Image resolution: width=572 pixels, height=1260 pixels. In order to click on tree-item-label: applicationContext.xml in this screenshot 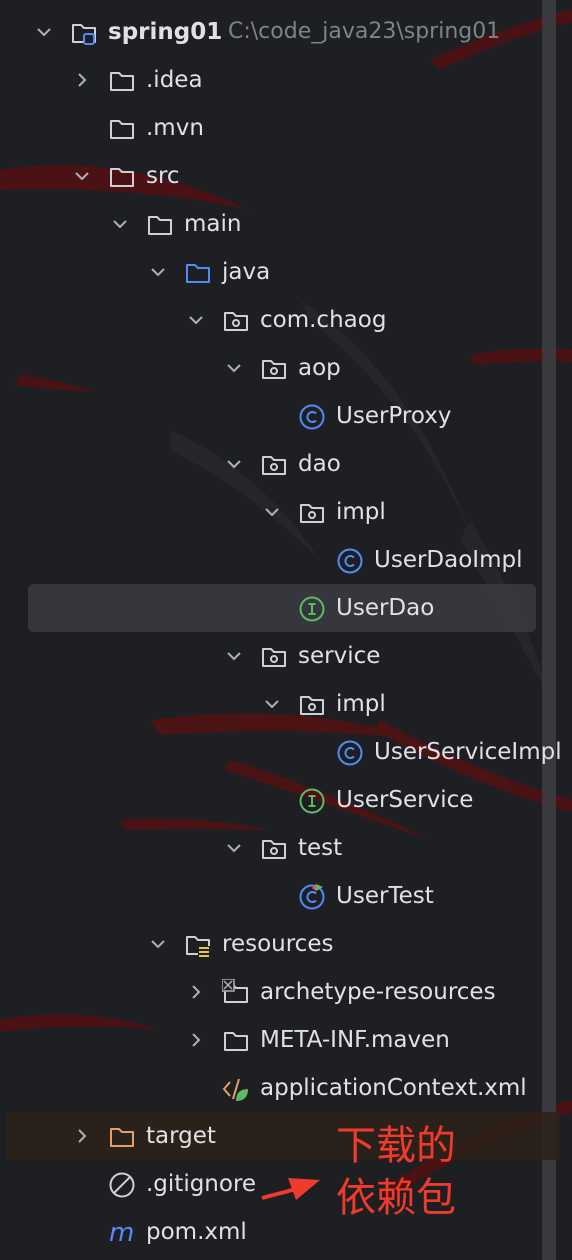, I will do `click(393, 1088)`.